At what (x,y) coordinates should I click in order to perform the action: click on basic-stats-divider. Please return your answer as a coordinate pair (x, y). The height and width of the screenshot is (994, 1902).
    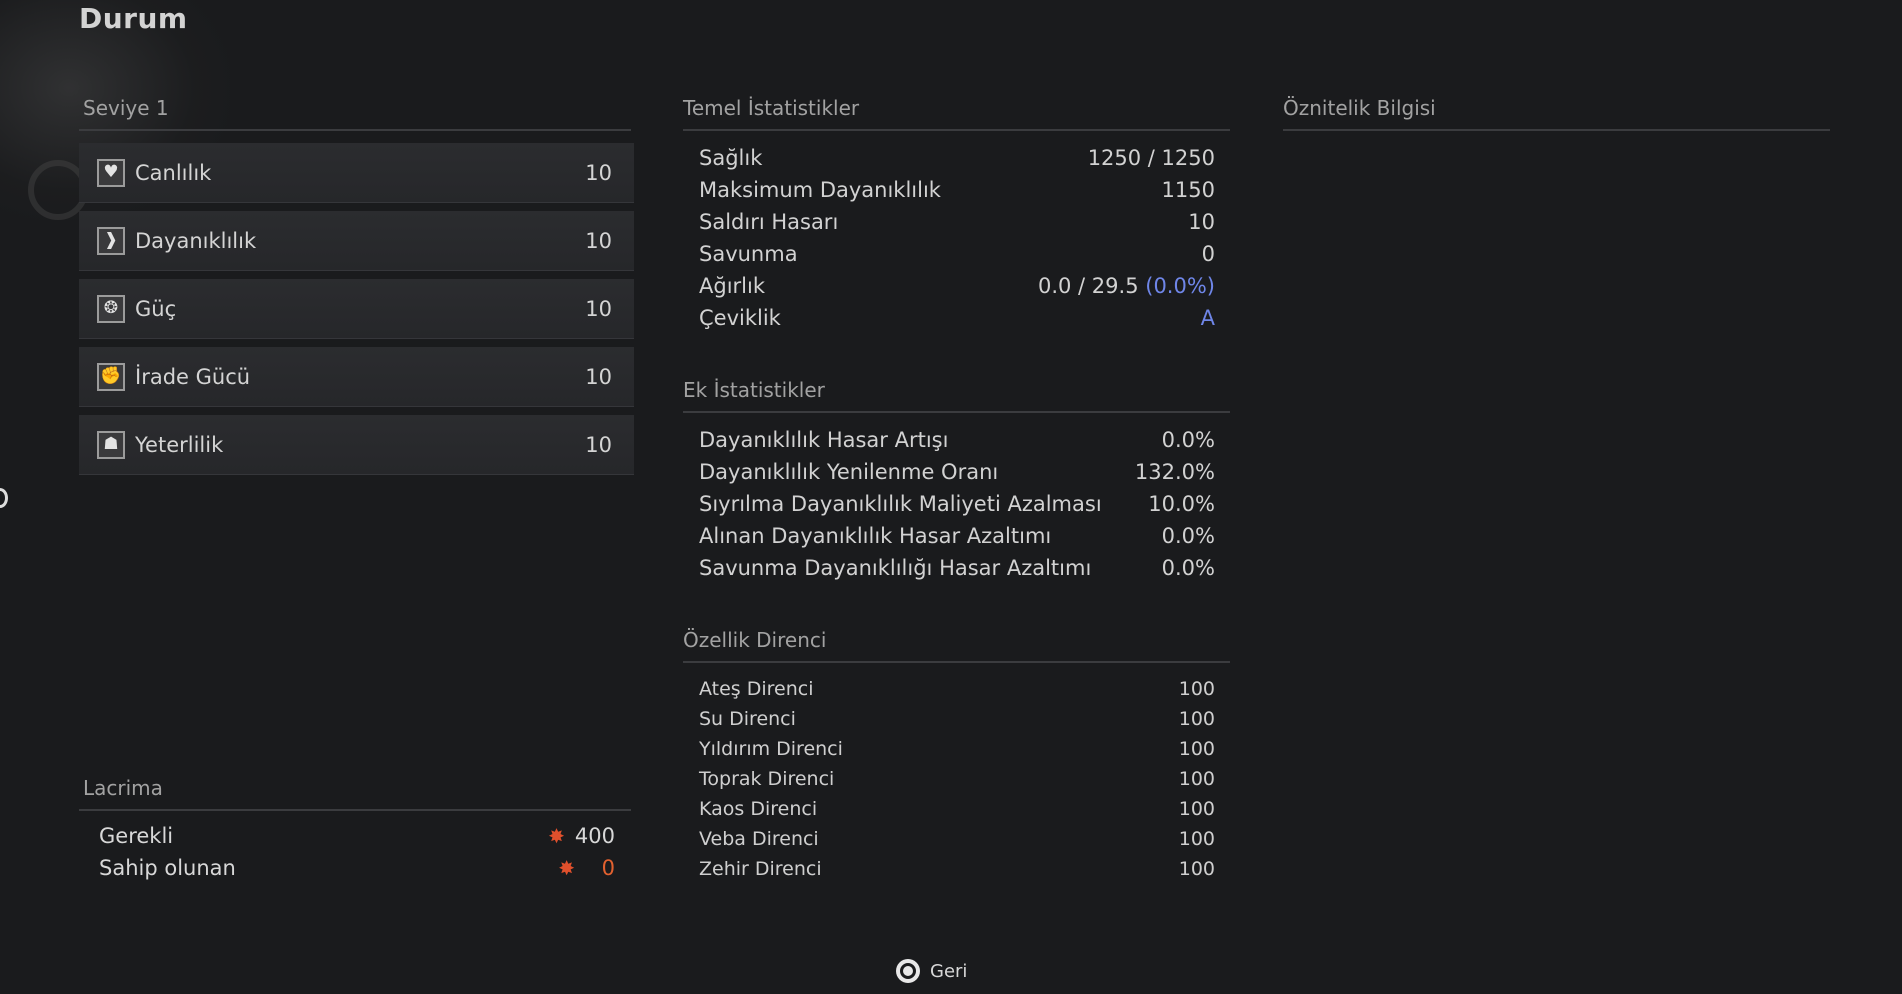
    Looking at the image, I should click on (956, 130).